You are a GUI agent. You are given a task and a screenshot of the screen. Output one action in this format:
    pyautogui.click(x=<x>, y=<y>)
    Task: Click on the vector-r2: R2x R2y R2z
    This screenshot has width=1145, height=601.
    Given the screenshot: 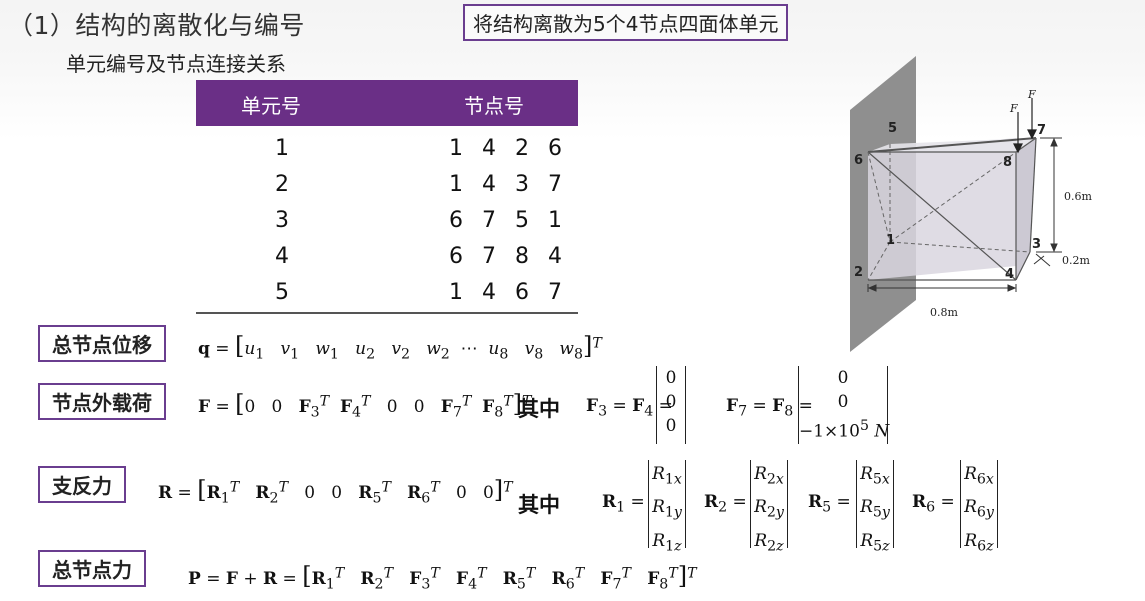 What is the action you would take?
    pyautogui.click(x=769, y=507)
    